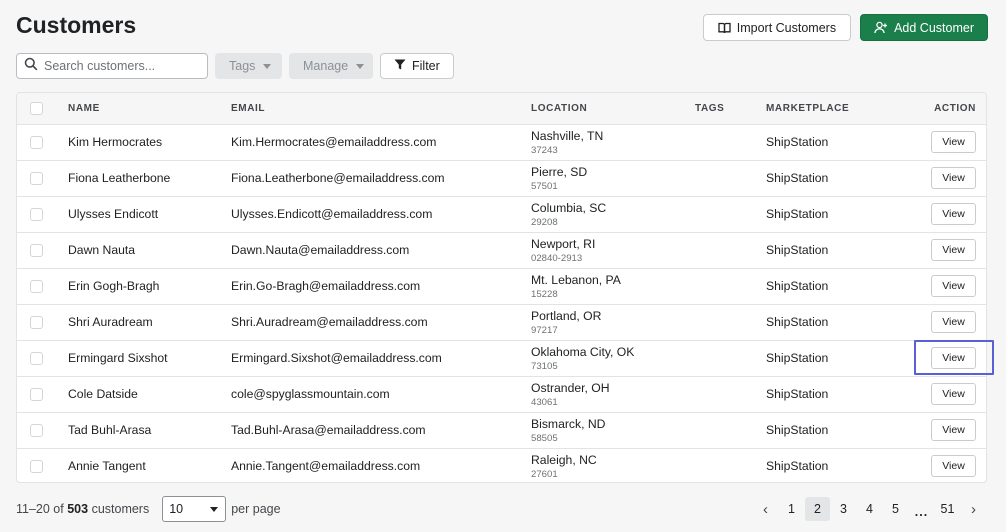 Image resolution: width=1006 pixels, height=532 pixels. Describe the element at coordinates (724, 28) in the screenshot. I see `book-icon` at that location.